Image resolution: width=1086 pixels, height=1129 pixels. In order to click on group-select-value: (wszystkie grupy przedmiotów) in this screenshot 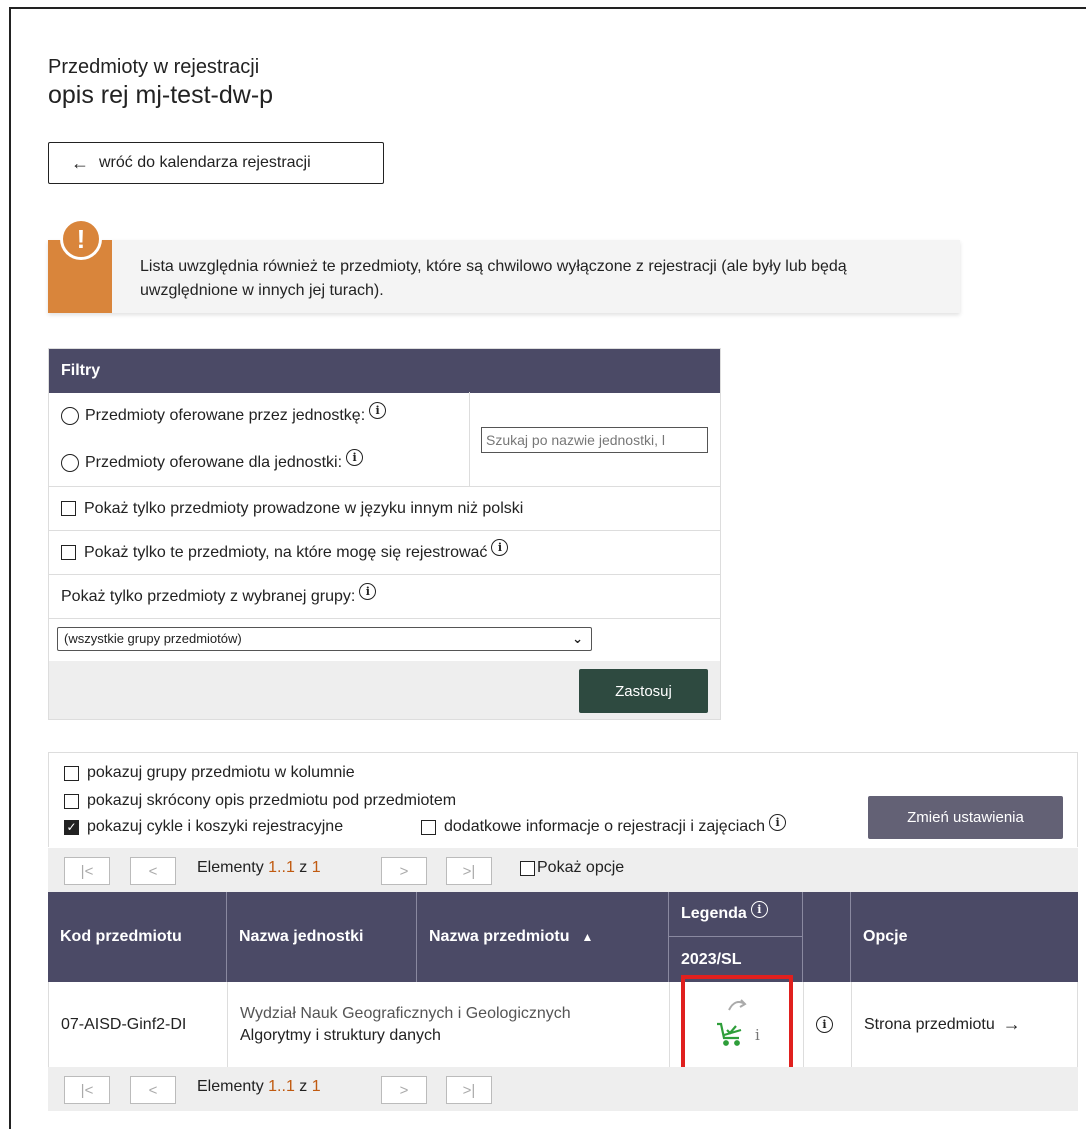, I will do `click(153, 638)`.